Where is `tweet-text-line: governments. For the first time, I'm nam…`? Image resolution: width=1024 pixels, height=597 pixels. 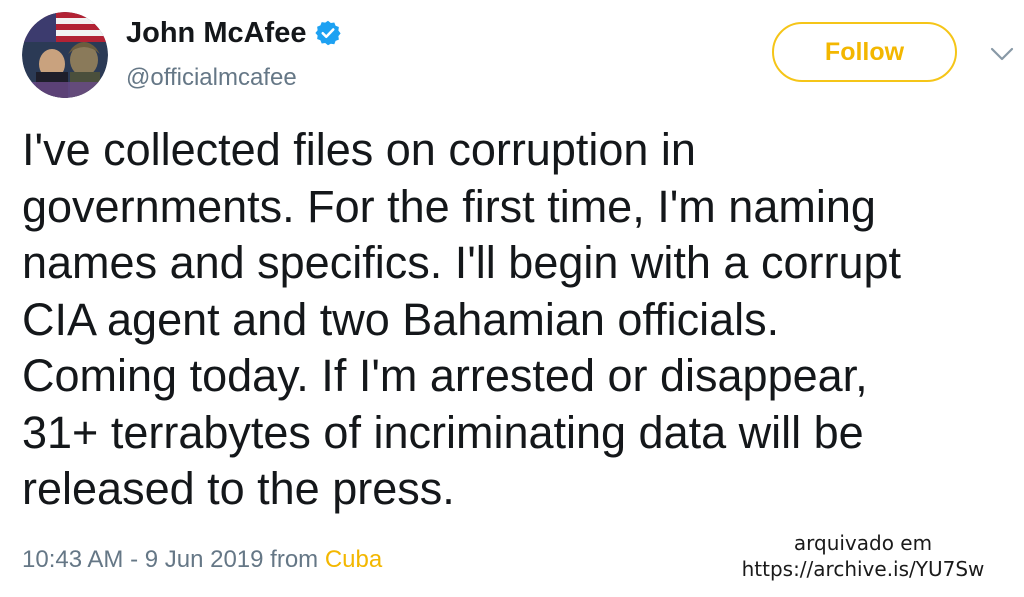
tweet-text-line: governments. For the first time, I'm nam… is located at coordinates (449, 206).